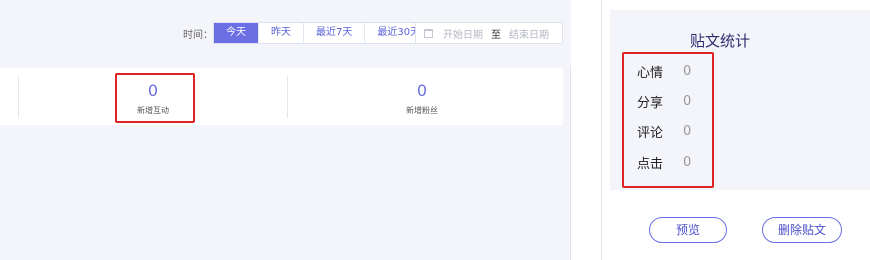  What do you see at coordinates (281, 96) in the screenshot?
I see `stats-summary: 0 新增互动 0 新增粉丝` at bounding box center [281, 96].